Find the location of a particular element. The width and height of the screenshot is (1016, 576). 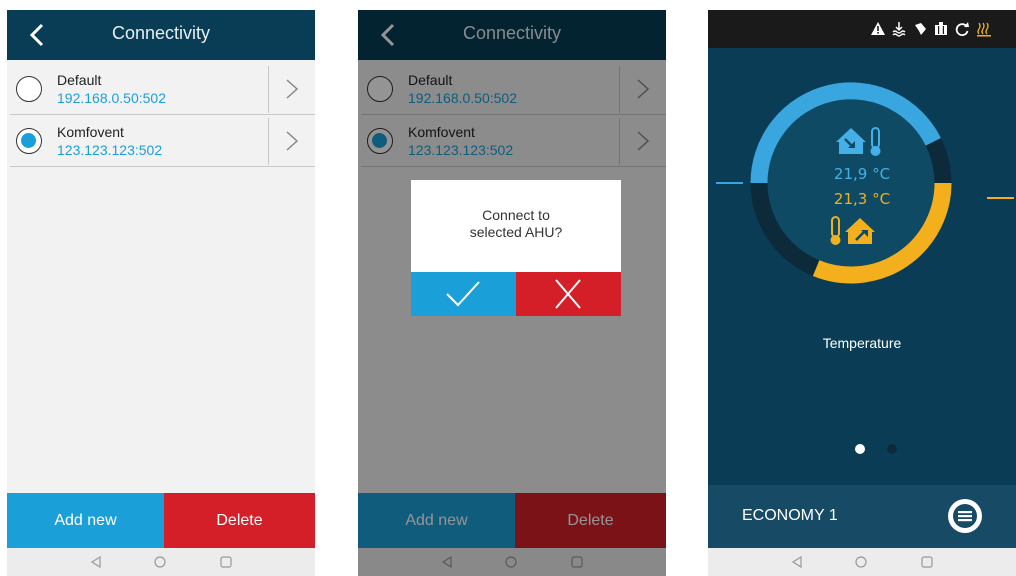

outdoor-temperature-value: 21,3 °C is located at coordinates (862, 199).